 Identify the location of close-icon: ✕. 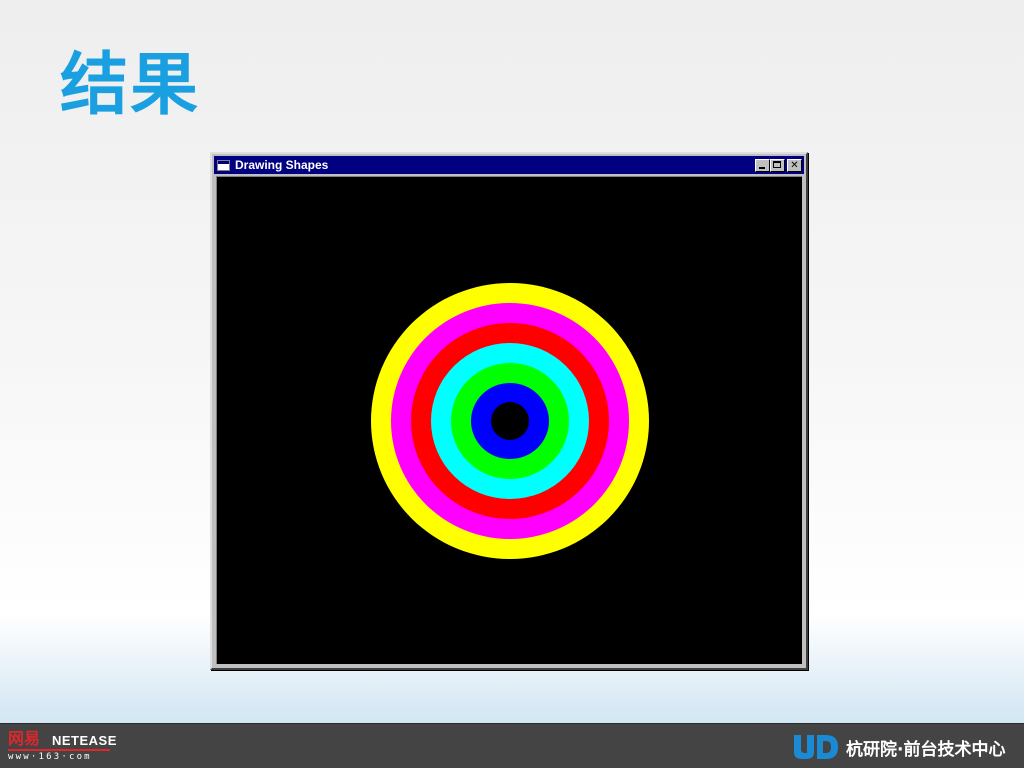
(794, 165).